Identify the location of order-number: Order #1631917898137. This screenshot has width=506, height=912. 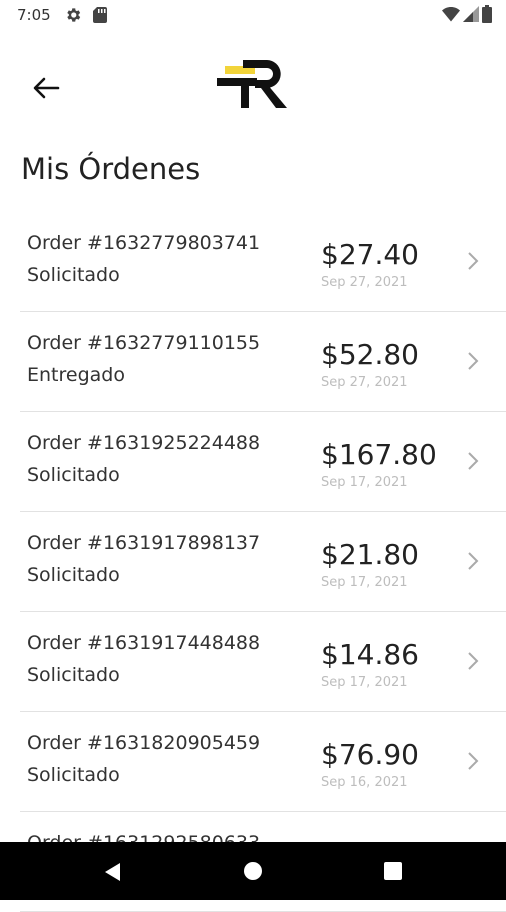
(144, 543).